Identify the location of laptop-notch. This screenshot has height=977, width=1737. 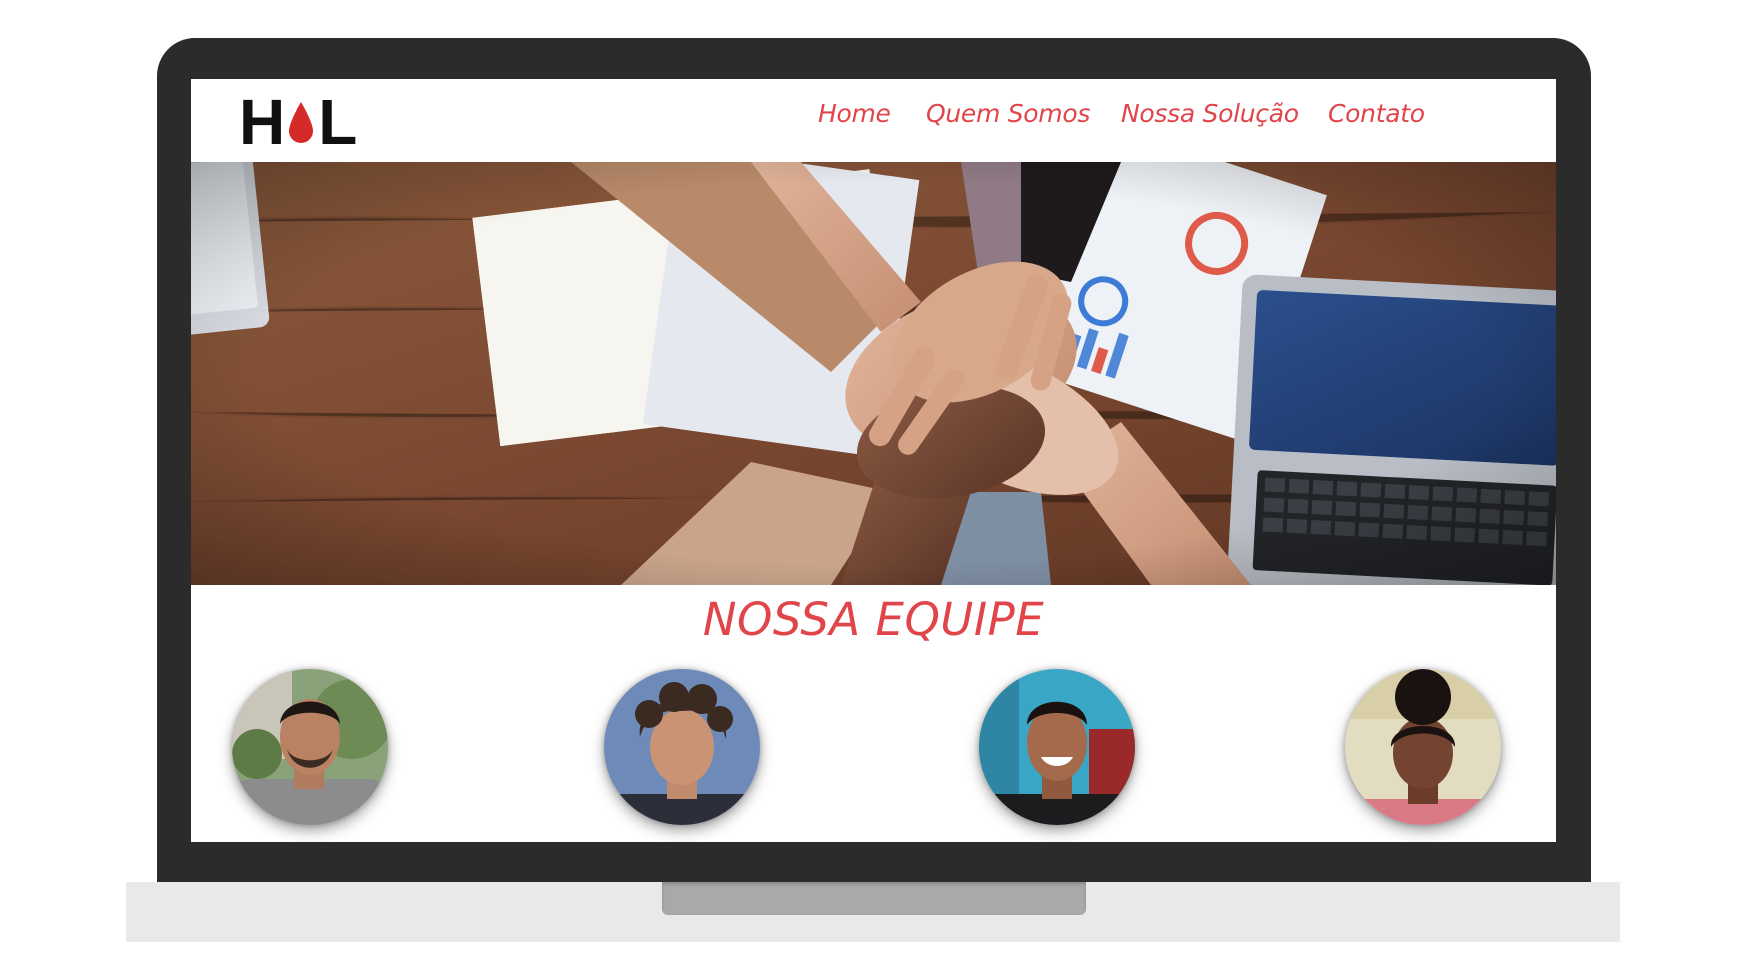
(874, 898).